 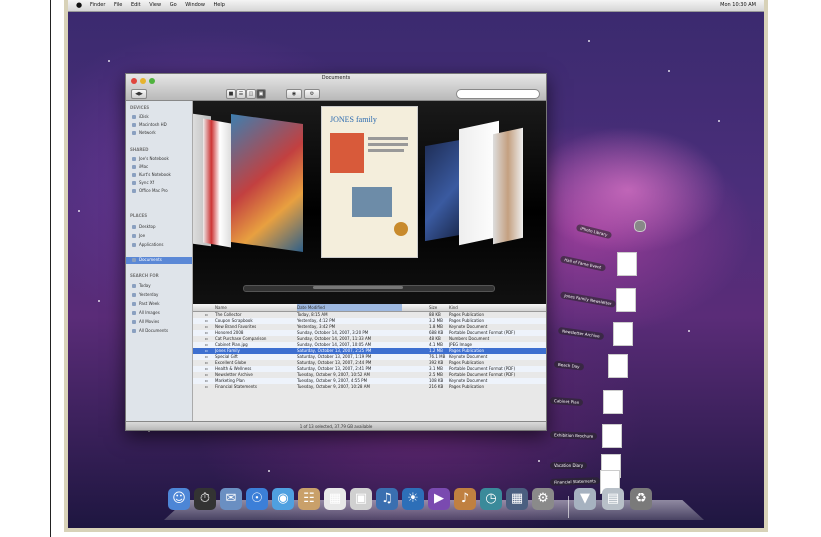 I want to click on sidebar-item-shared-5: Office Mac Pro, so click(x=161, y=191).